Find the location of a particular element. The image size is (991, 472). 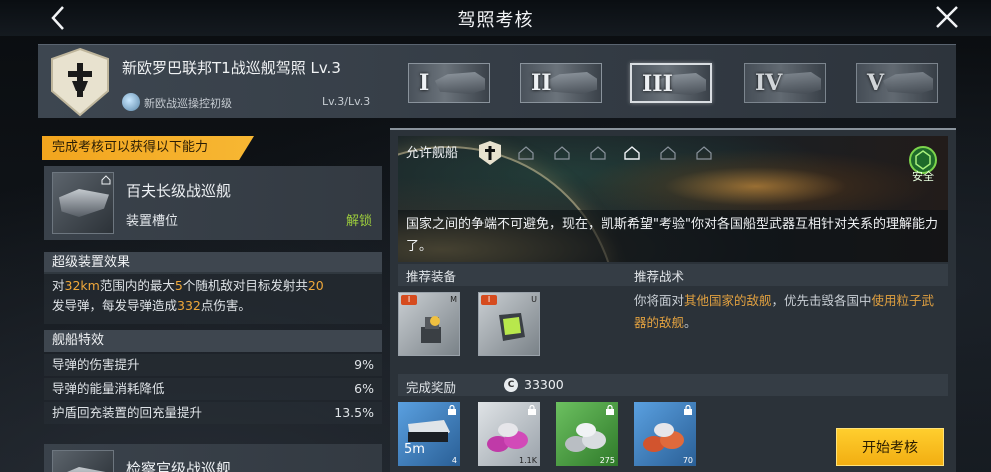

equipment-type: U is located at coordinates (534, 299).